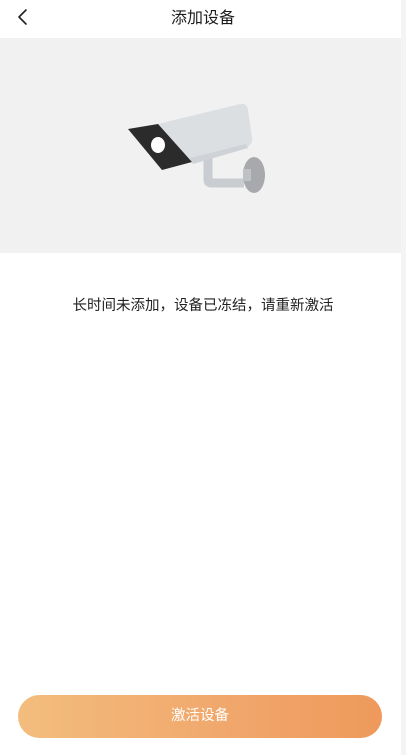 This screenshot has height=755, width=406. Describe the element at coordinates (200, 716) in the screenshot. I see `activate-device-button: 激活设备` at that location.